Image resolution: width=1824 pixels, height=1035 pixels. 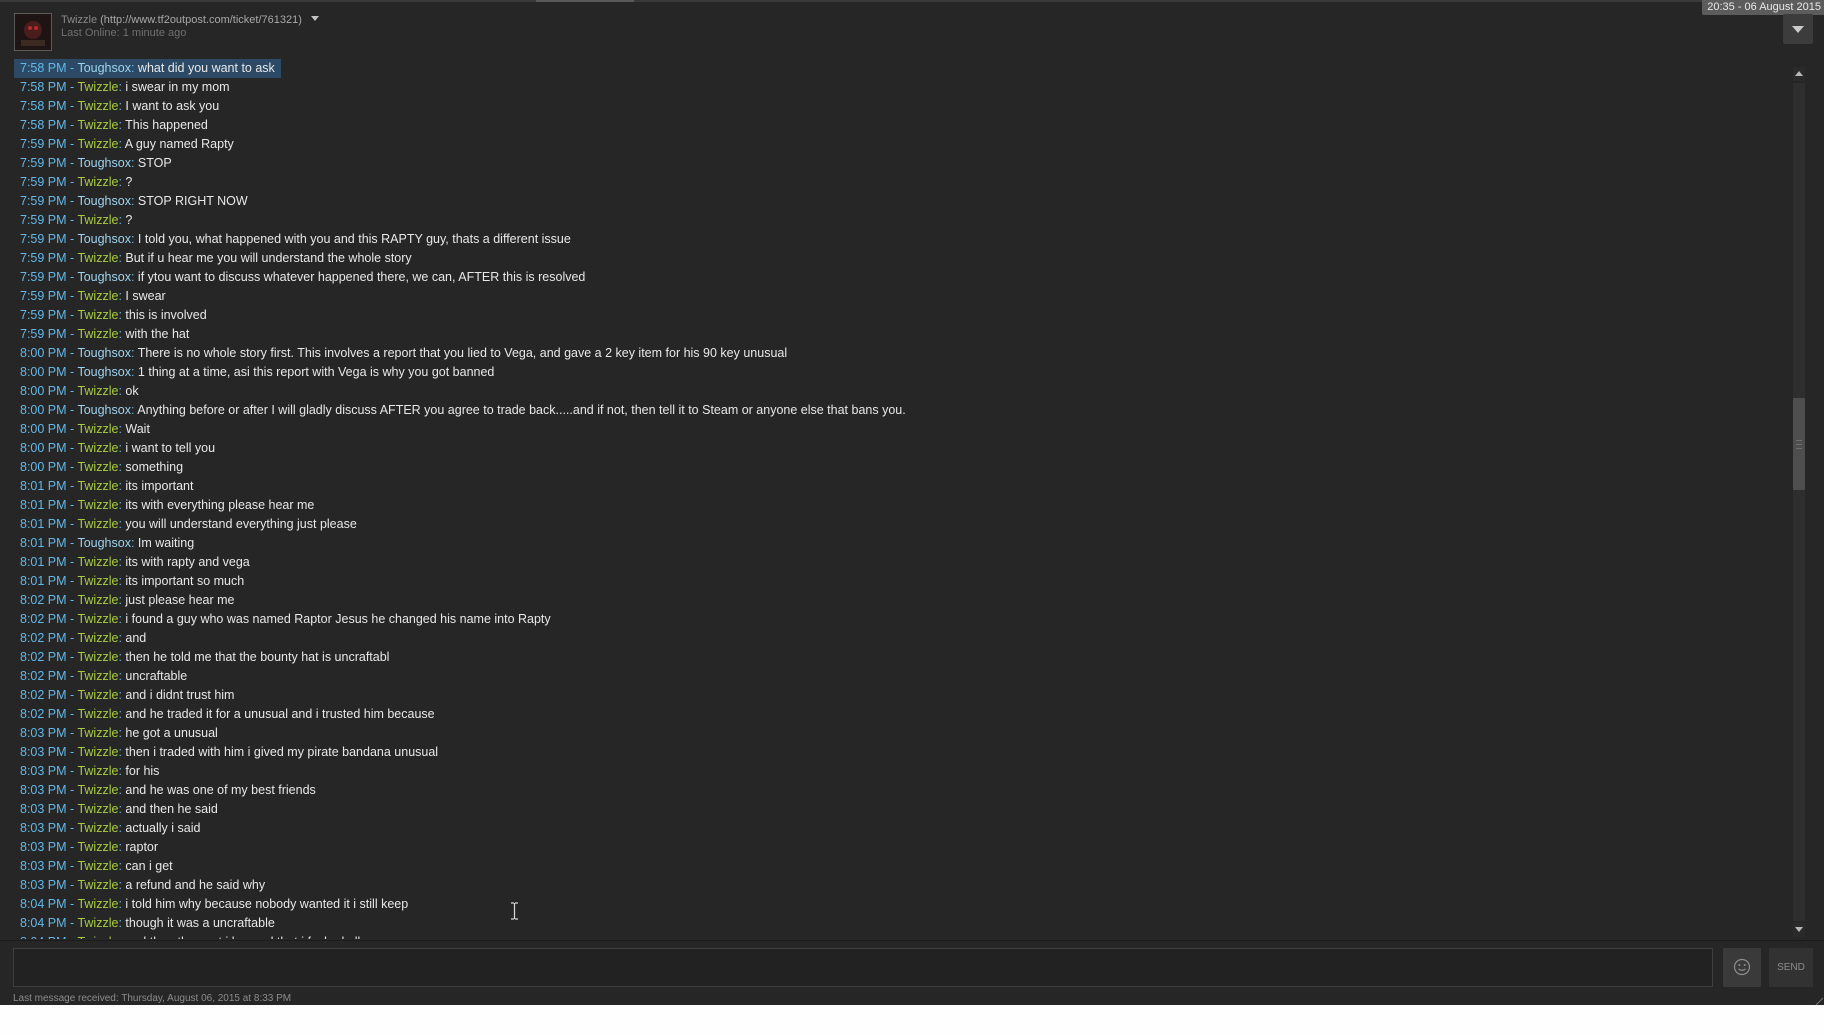 What do you see at coordinates (899, 87) in the screenshot?
I see `chat-message: 7:58 PM - Twizzle: i swear in my mom` at bounding box center [899, 87].